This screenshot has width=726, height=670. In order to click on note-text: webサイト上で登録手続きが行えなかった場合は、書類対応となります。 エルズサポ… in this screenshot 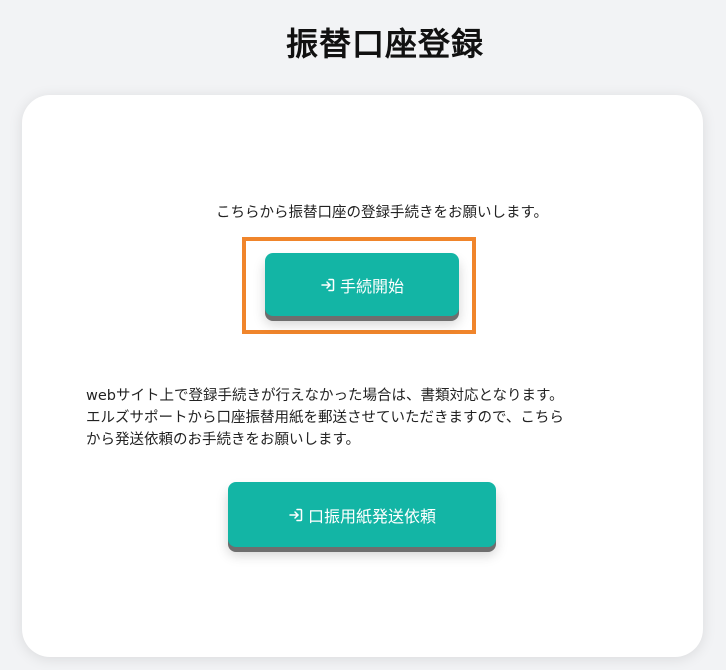, I will do `click(366, 418)`.